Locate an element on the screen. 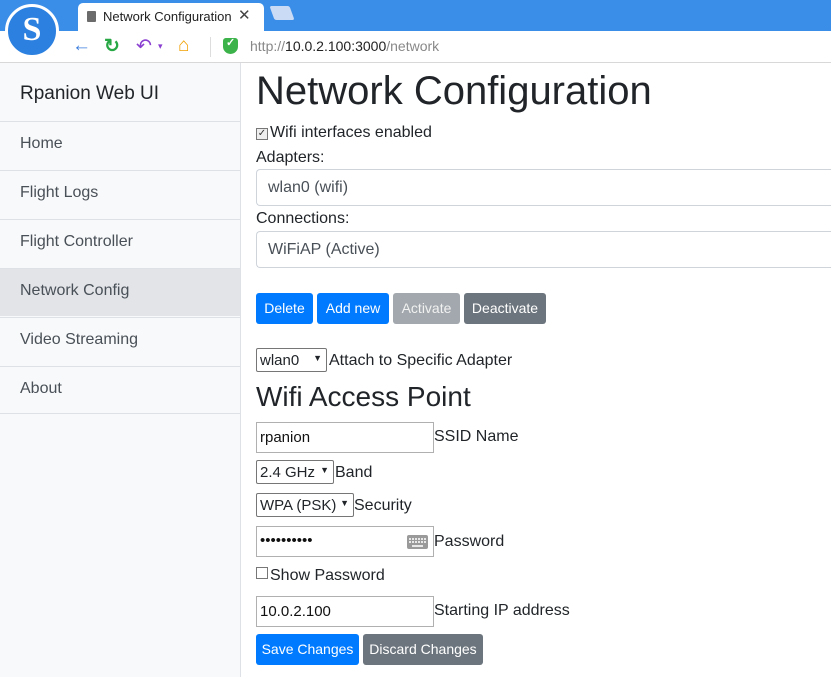  security-select: WPA (PSK) ▼ is located at coordinates (305, 505).